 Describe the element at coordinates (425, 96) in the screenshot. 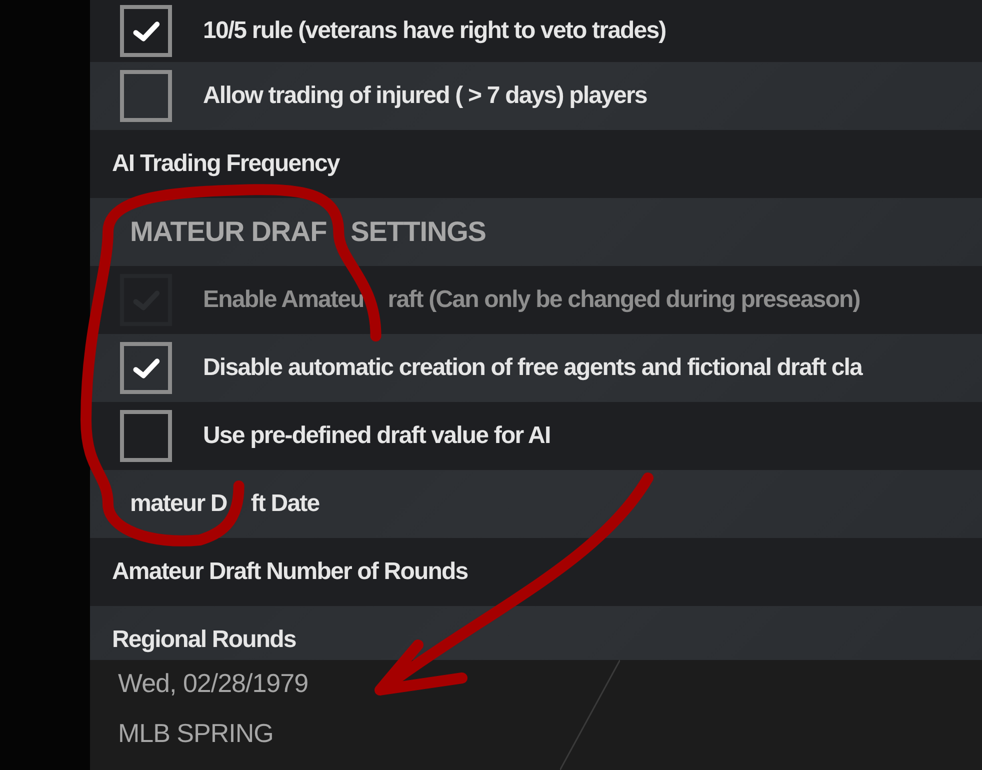

I see `checkbox-label: Allow trading of injured ( > 7 days) players` at that location.